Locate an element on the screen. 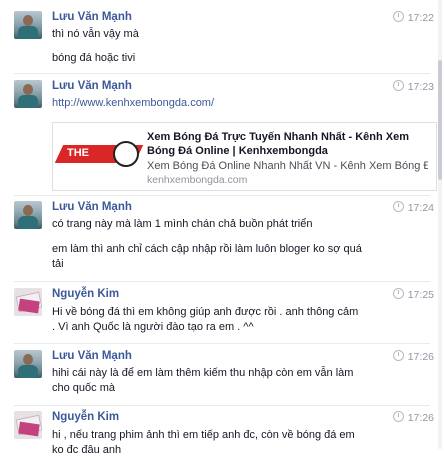  thumbnail-text: THE is located at coordinates (78, 153).